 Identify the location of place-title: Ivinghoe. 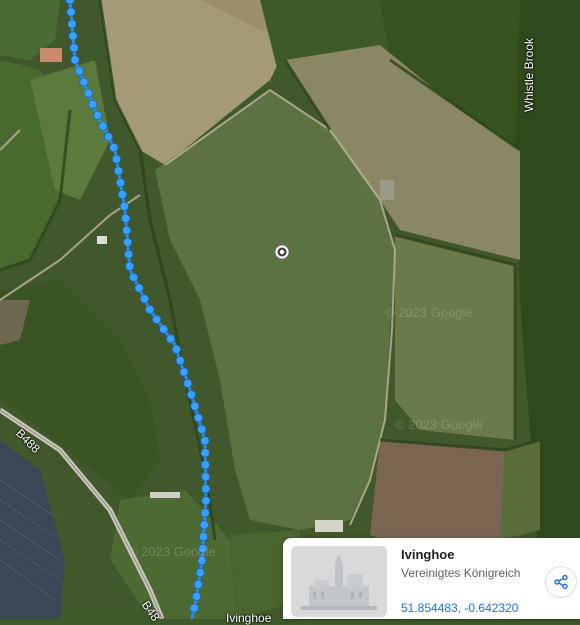
(428, 554).